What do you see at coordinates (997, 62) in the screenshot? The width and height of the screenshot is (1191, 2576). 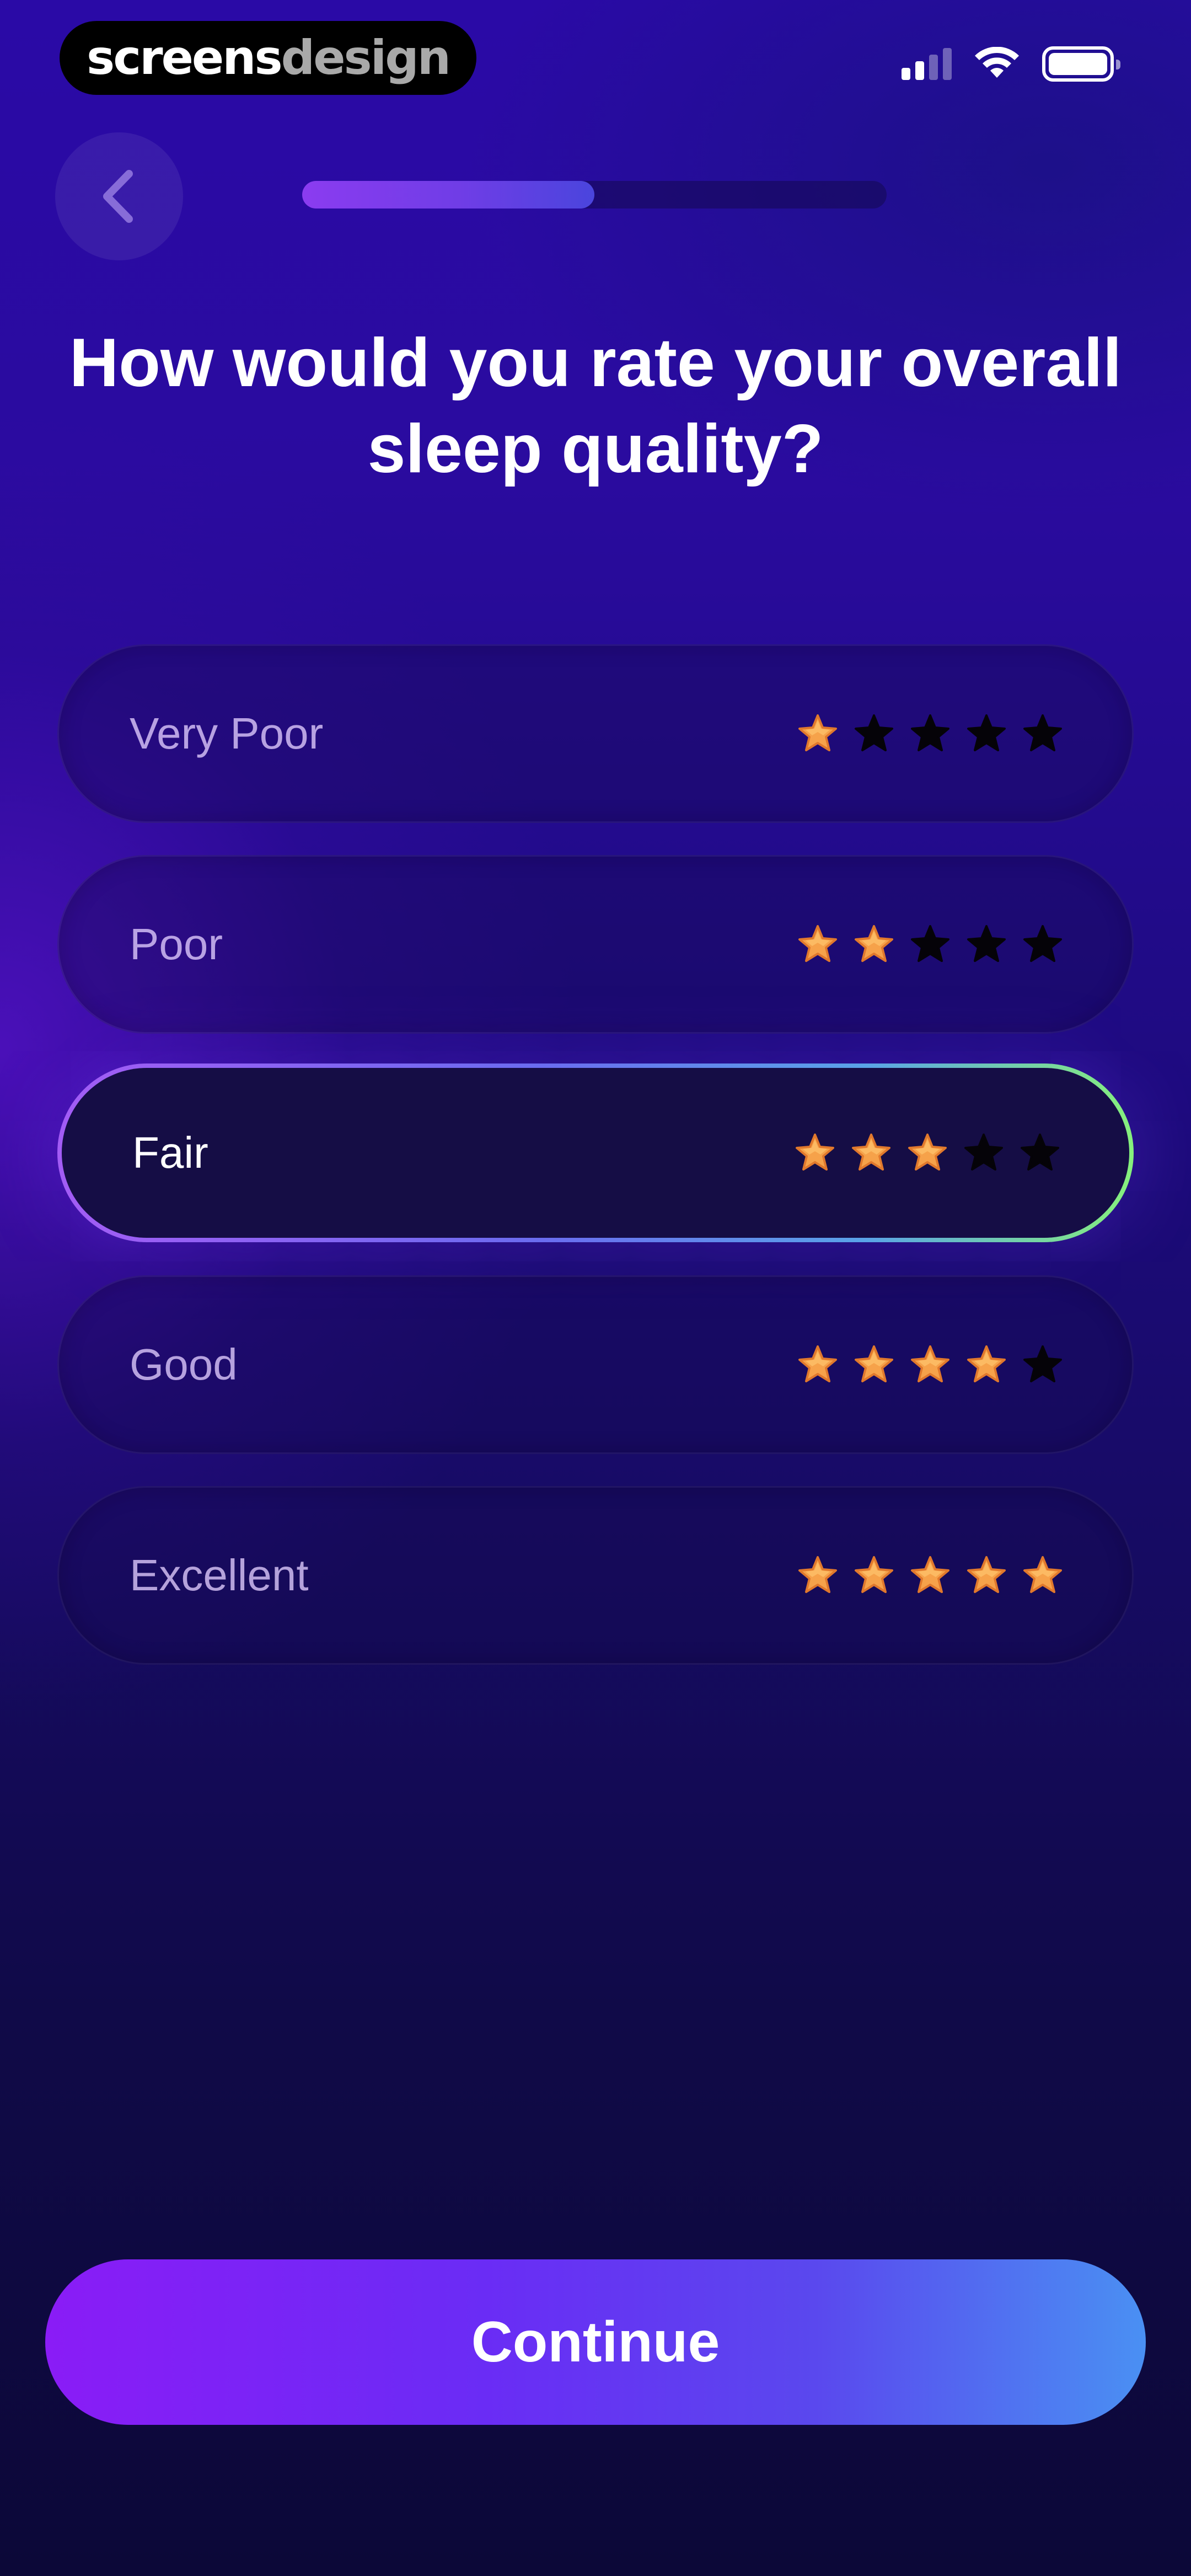 I see `wifi-icon` at bounding box center [997, 62].